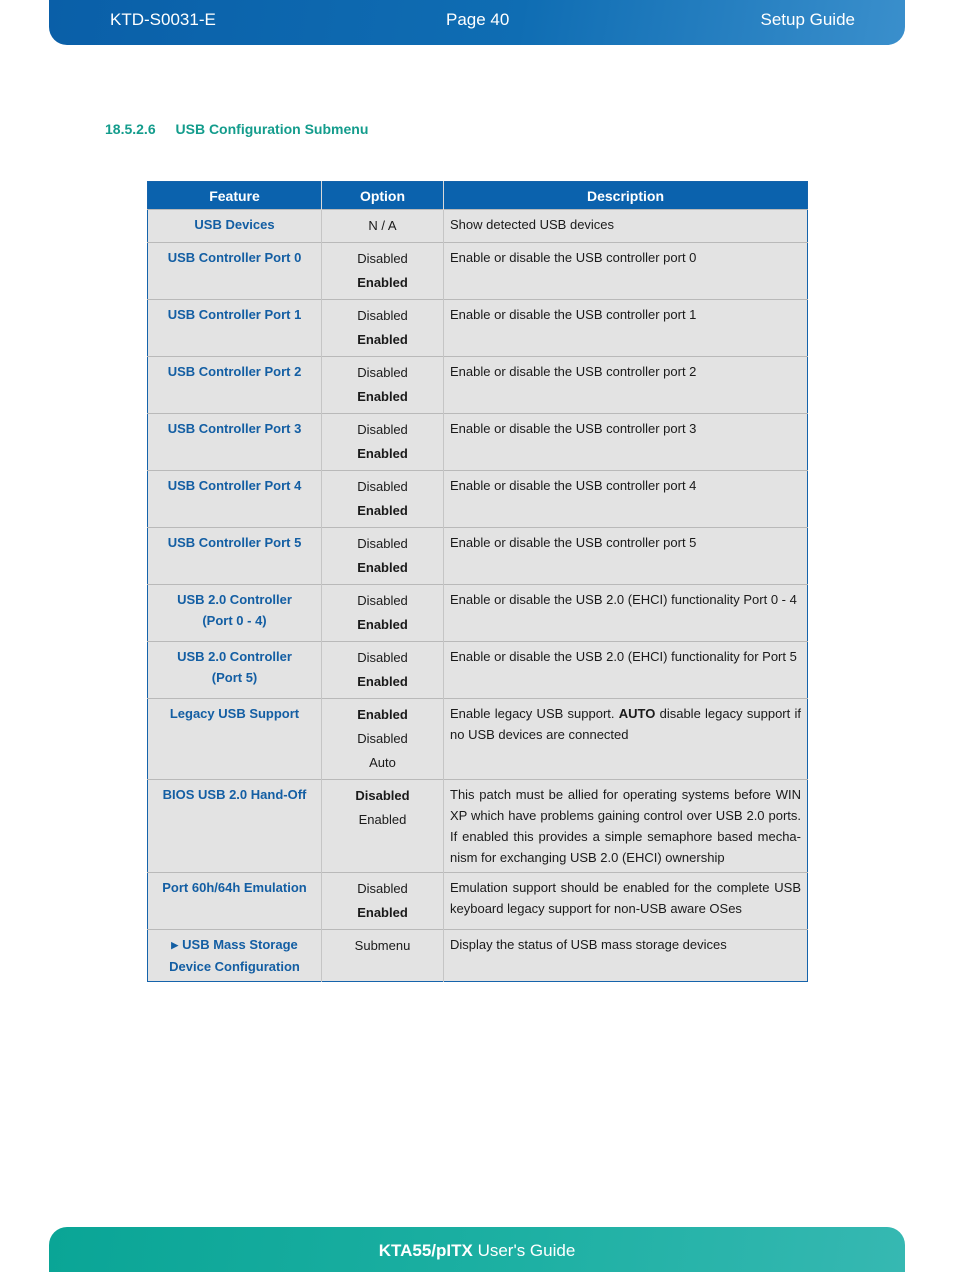 The width and height of the screenshot is (954, 1272). I want to click on feature-cell: Port 60h/64h Emulation, so click(234, 901).